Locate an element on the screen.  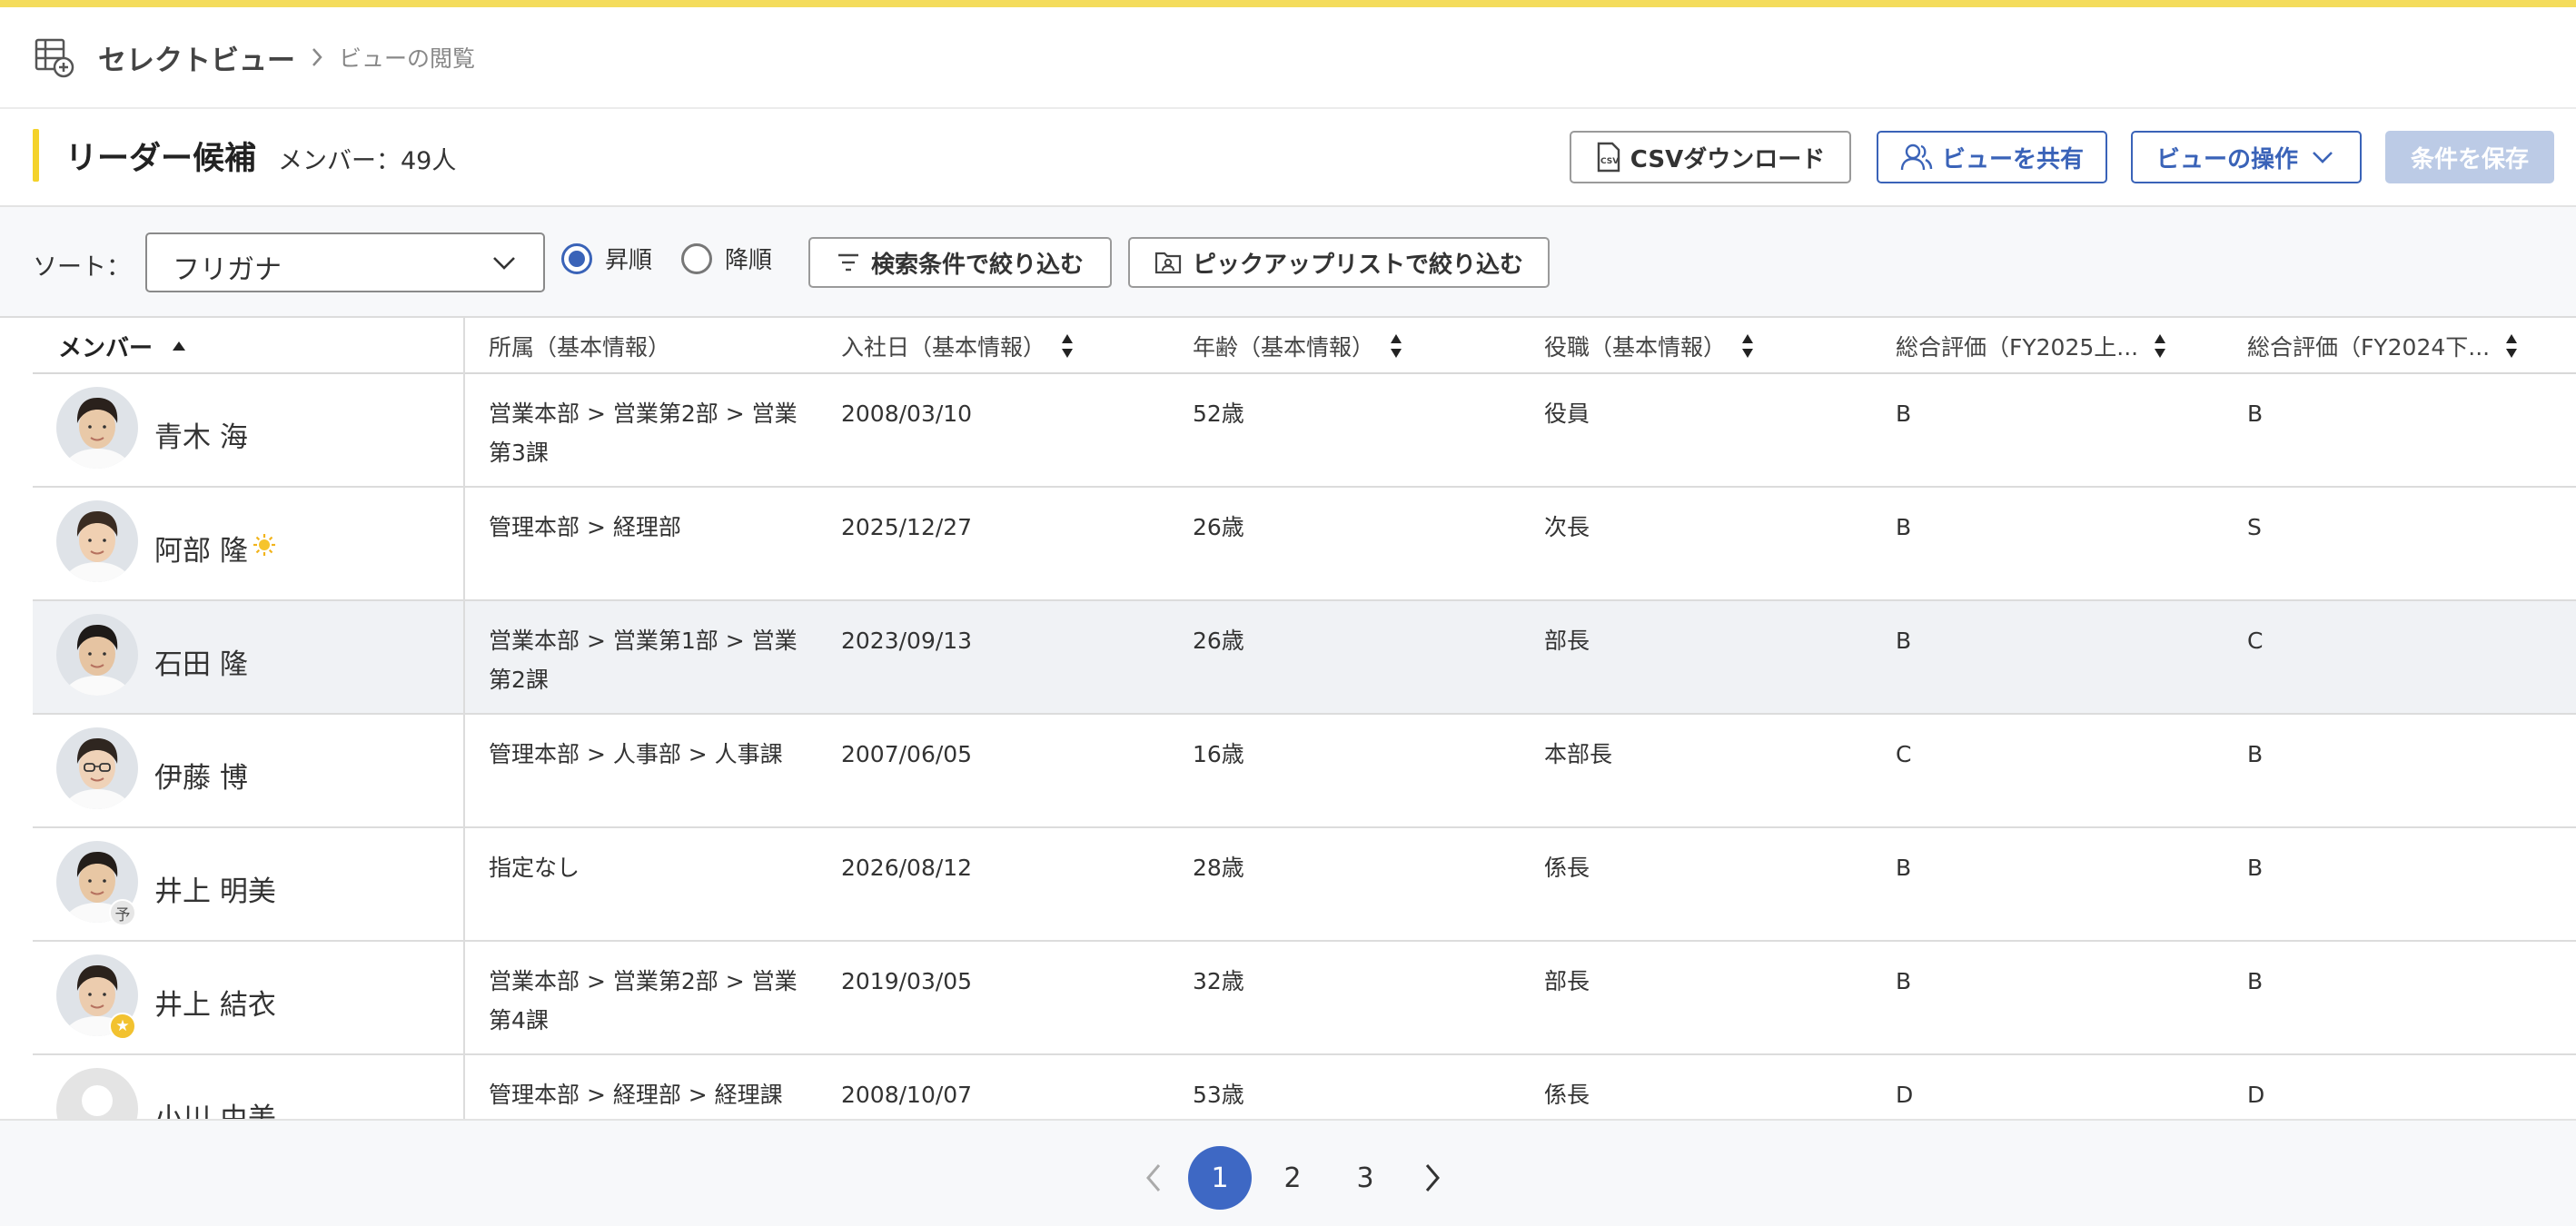
page-button-3: 3 is located at coordinates (1365, 1178).